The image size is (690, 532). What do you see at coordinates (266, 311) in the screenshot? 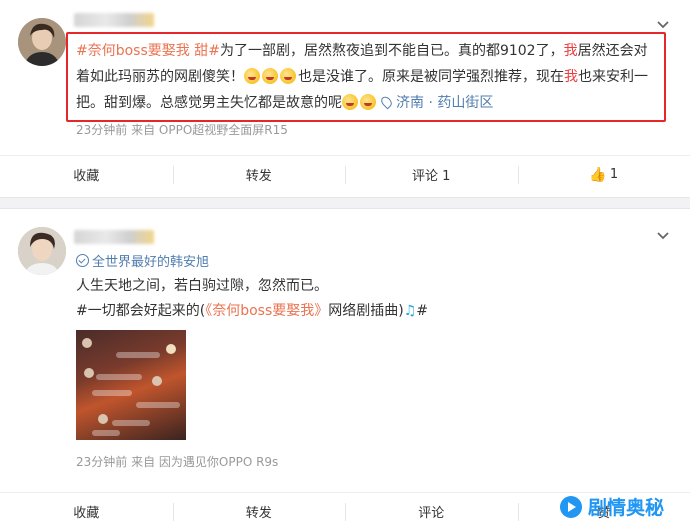
I see `title-link: 《奈何boss要娶我》` at bounding box center [266, 311].